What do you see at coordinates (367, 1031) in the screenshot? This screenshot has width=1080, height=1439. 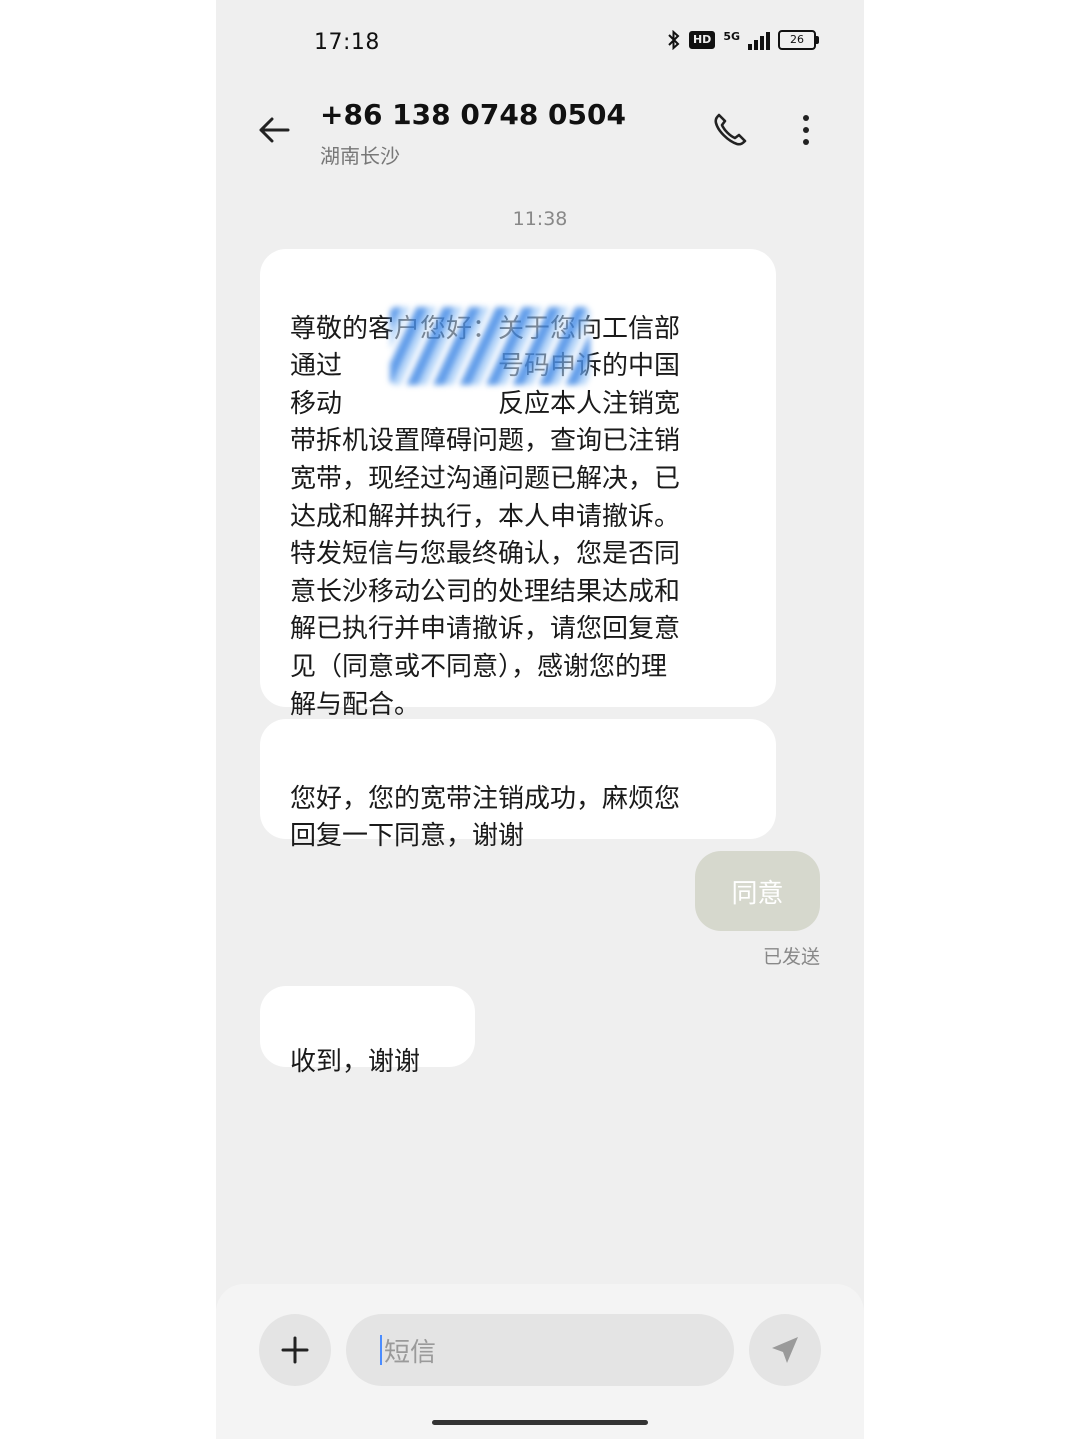 I see `incoming-message-3: 收到，谢谢` at bounding box center [367, 1031].